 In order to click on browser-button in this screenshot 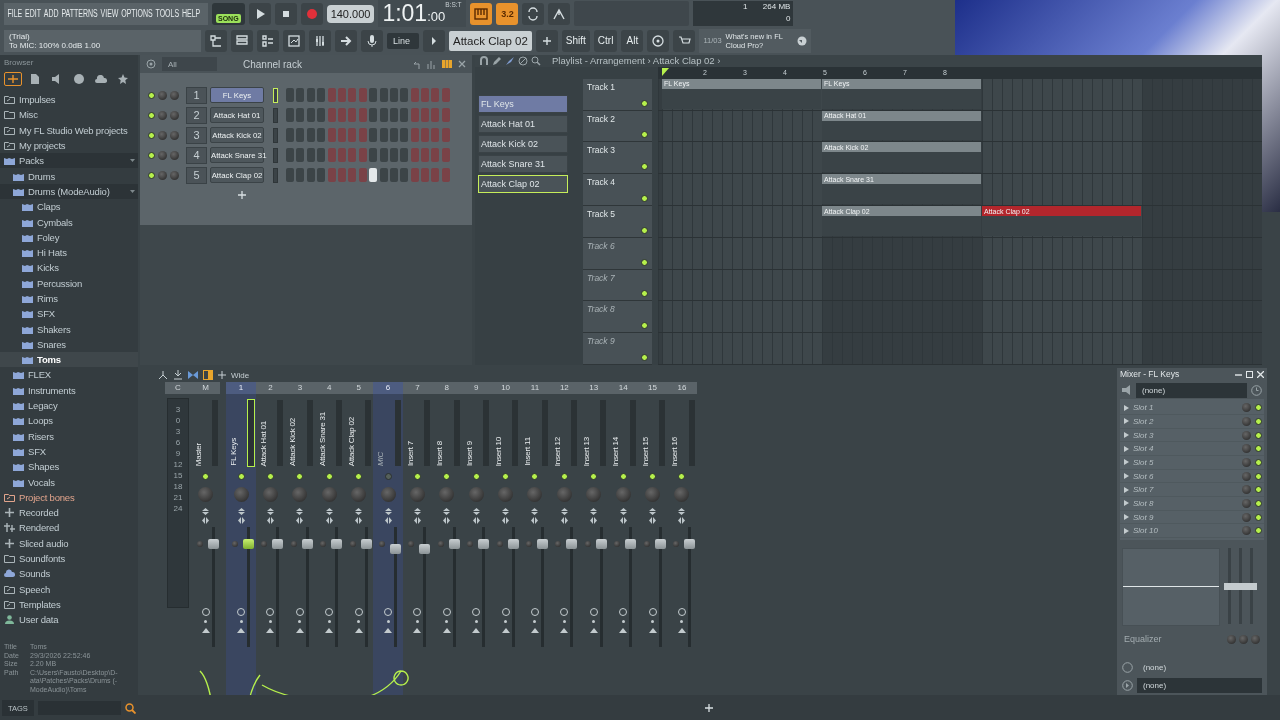, I will do `click(216, 40)`.